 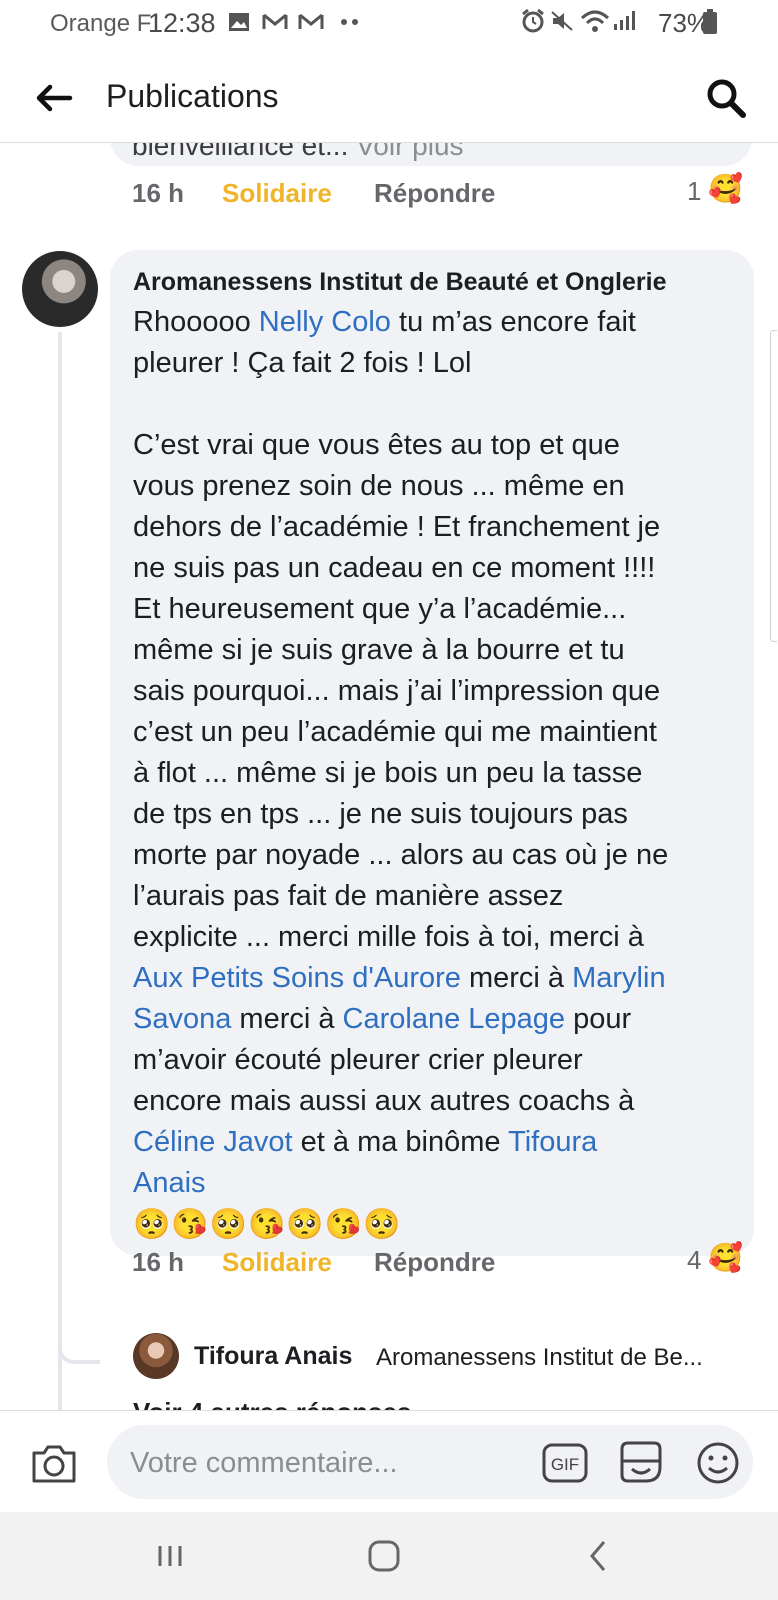 I want to click on mute-icon, so click(x=562, y=21).